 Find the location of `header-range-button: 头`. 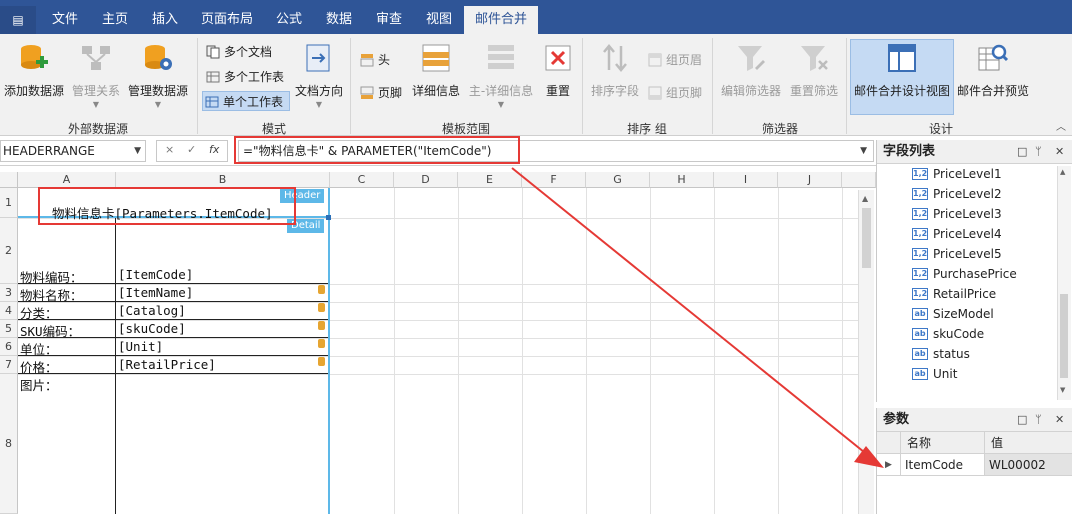

header-range-button: 头 is located at coordinates (374, 60).